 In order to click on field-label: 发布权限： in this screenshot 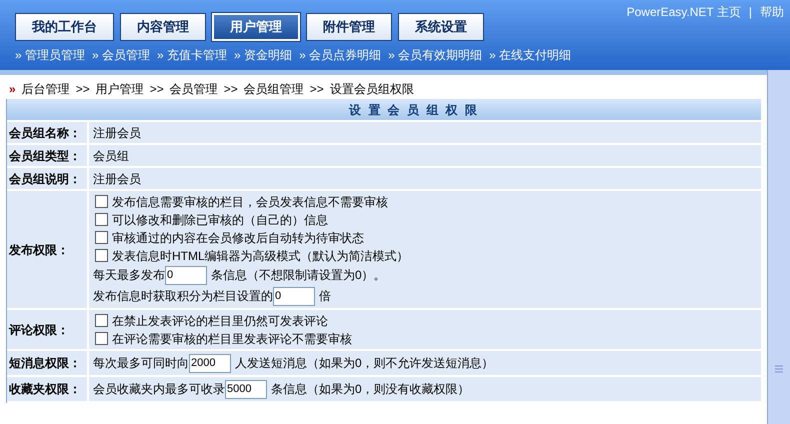, I will do `click(39, 250)`.